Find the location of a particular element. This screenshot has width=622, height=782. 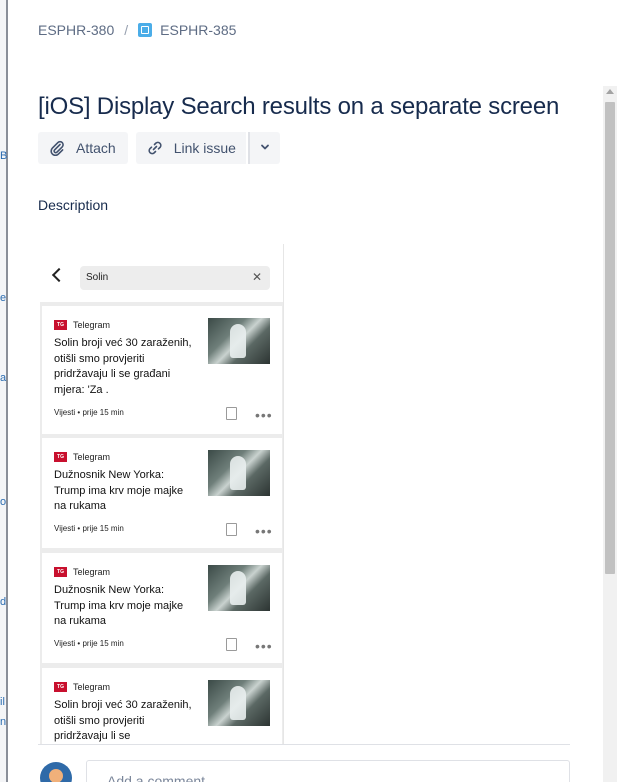

backdrop-fragment: d is located at coordinates (3, 602).